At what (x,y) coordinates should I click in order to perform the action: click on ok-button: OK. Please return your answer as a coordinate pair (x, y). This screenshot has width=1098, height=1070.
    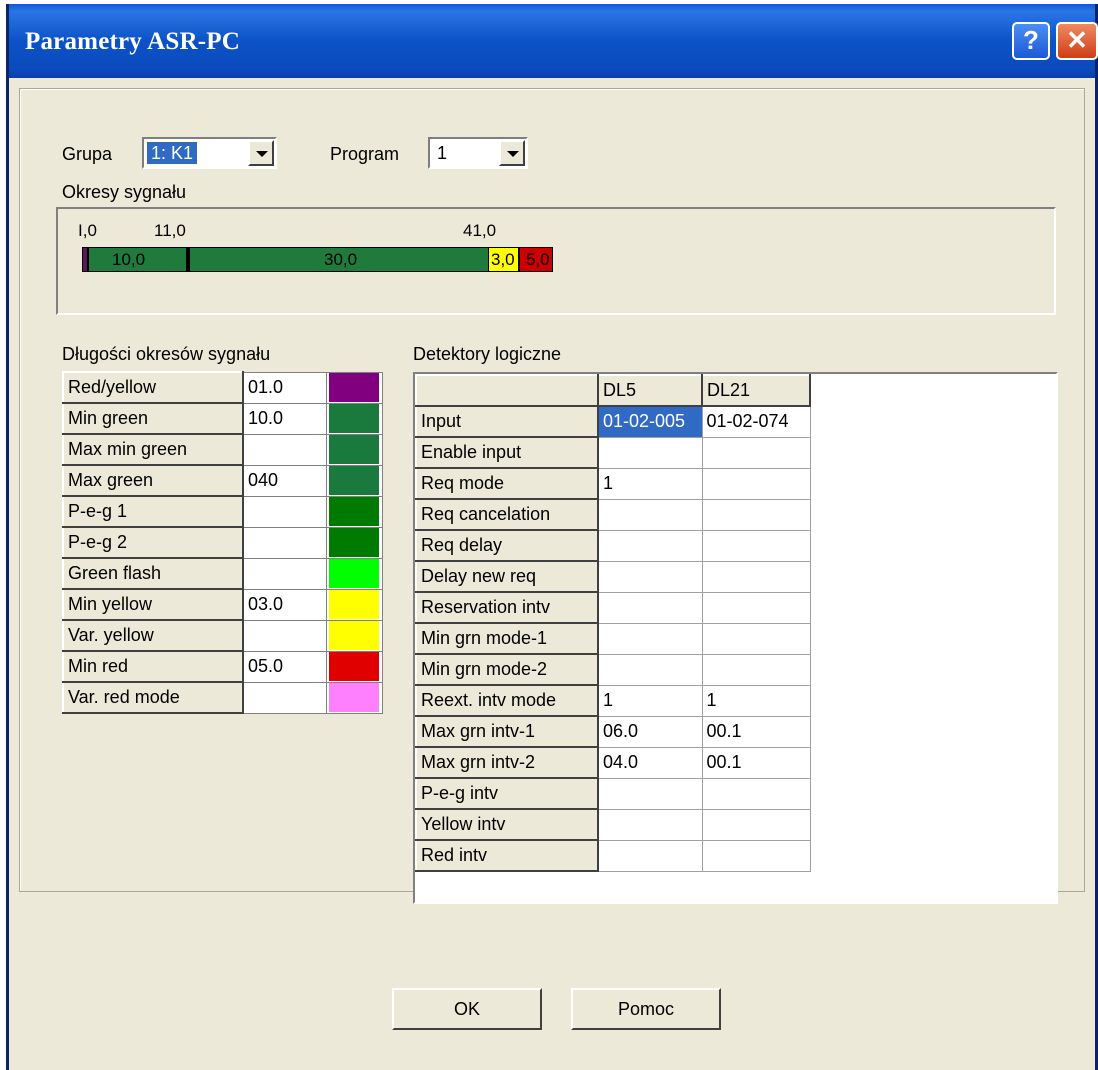
    Looking at the image, I should click on (467, 1009).